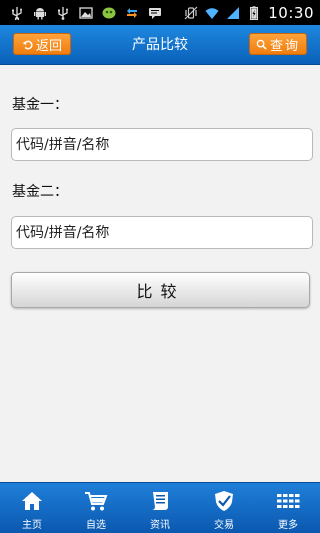  Describe the element at coordinates (96, 501) in the screenshot. I see `cart-icon` at that location.